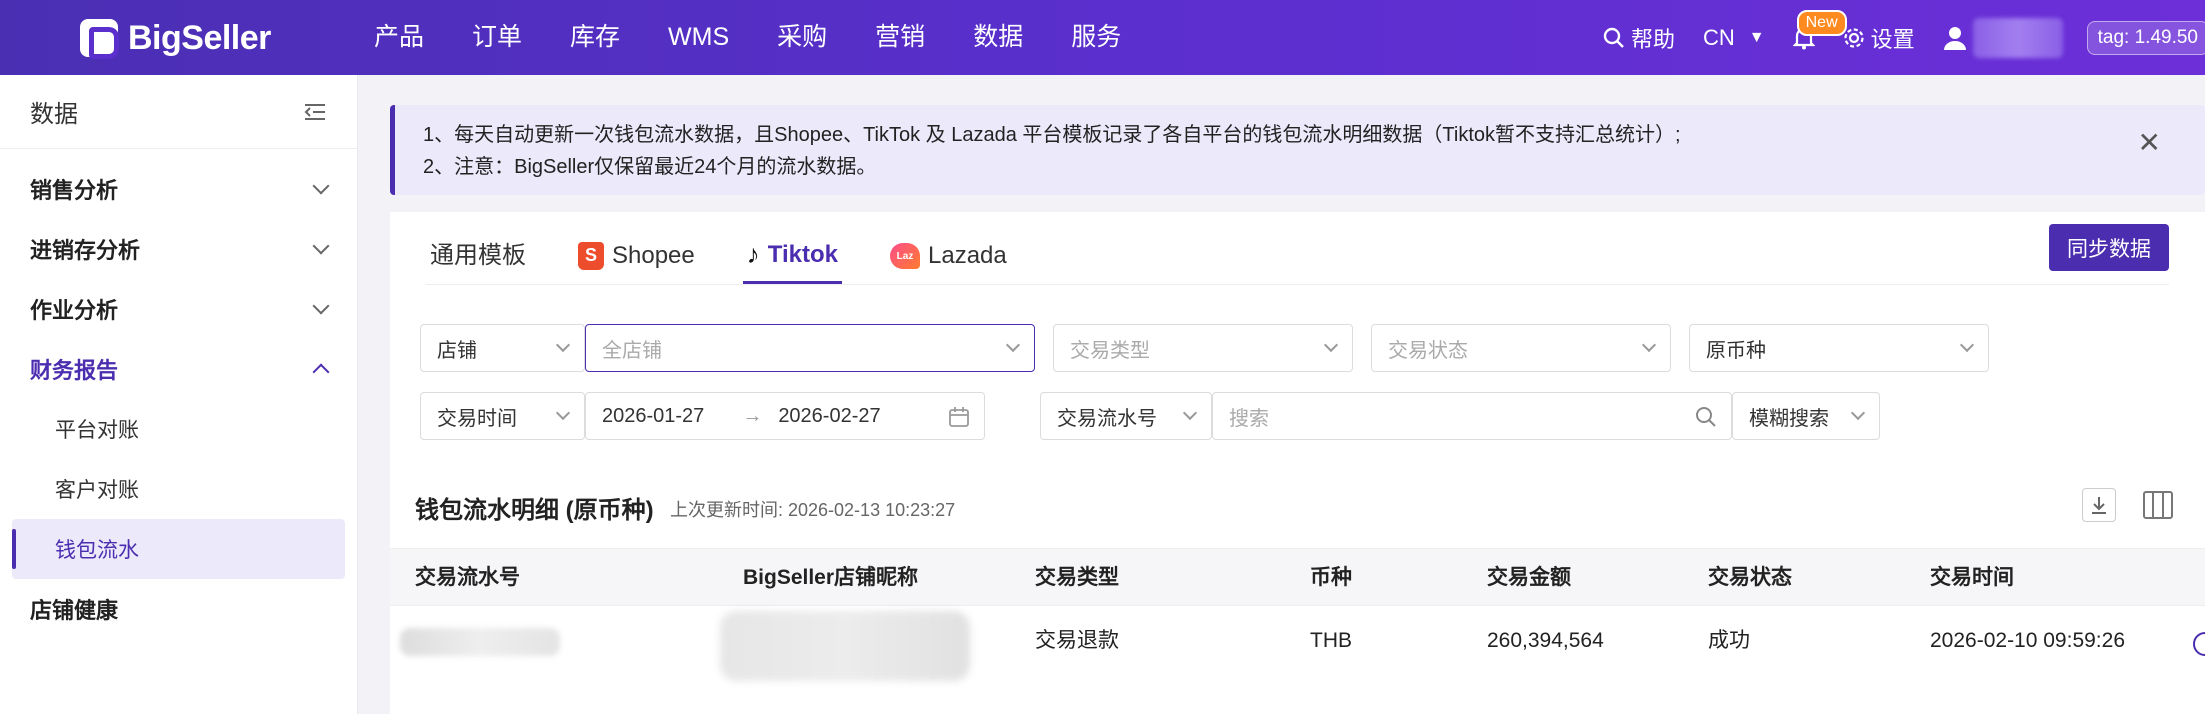 The height and width of the screenshot is (714, 2205). I want to click on store-filter-type-select: 店铺, so click(502, 348).